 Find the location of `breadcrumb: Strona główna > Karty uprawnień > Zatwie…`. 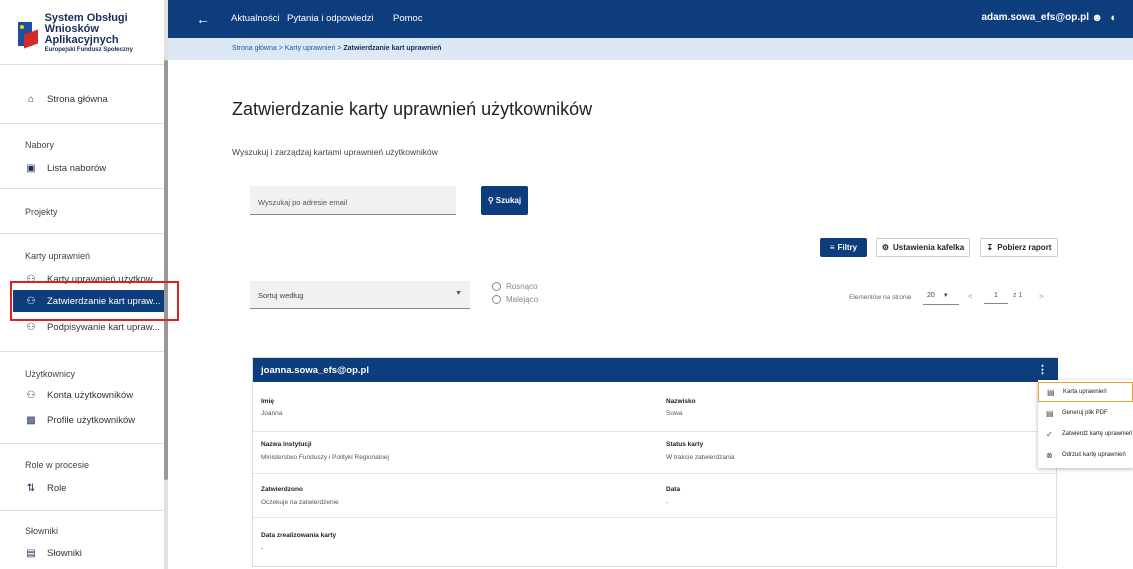

breadcrumb: Strona główna > Karty uprawnień > Zatwie… is located at coordinates (650, 49).